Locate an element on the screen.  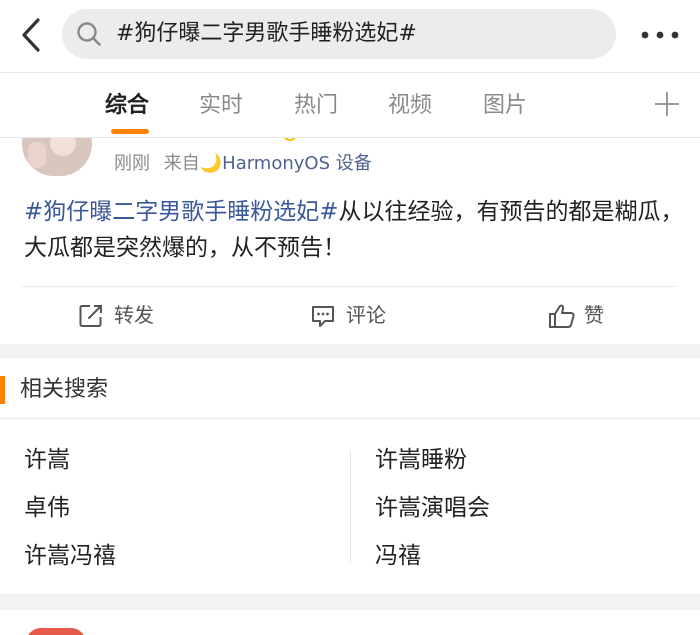
avatar-hand is located at coordinates (37, 155).